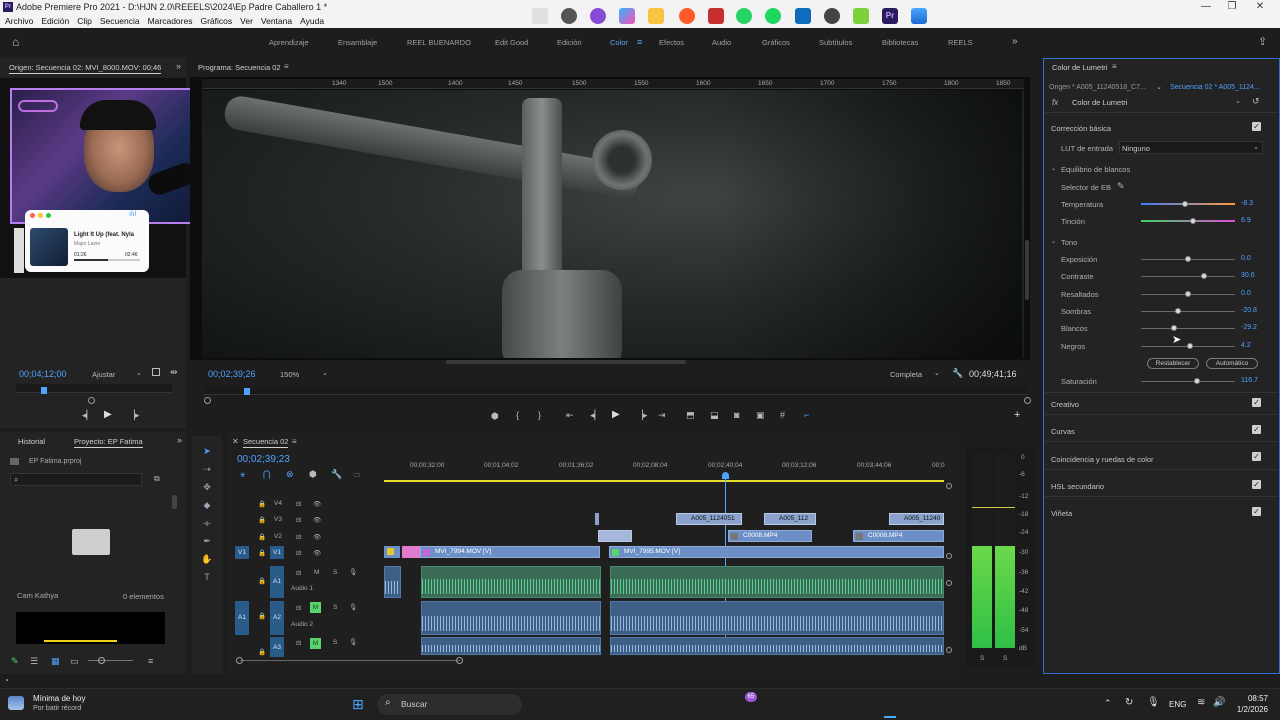  Describe the element at coordinates (207, 487) in the screenshot. I see `ripple-edit-icon: ✥` at that location.